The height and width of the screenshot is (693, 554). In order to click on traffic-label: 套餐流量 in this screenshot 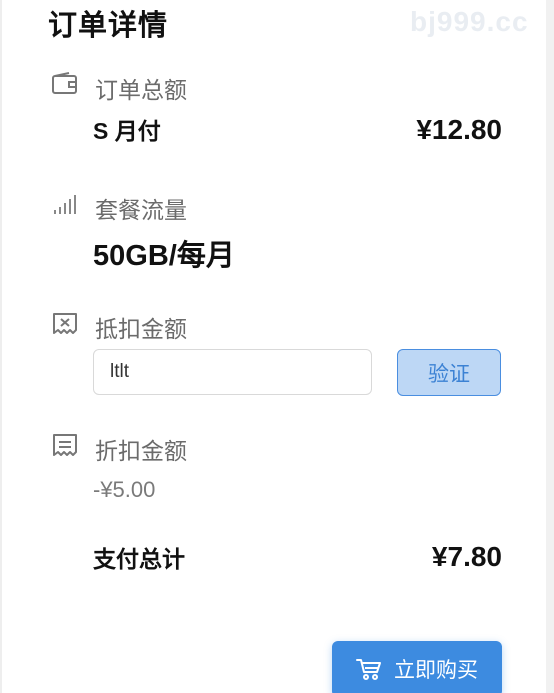, I will do `click(141, 210)`.